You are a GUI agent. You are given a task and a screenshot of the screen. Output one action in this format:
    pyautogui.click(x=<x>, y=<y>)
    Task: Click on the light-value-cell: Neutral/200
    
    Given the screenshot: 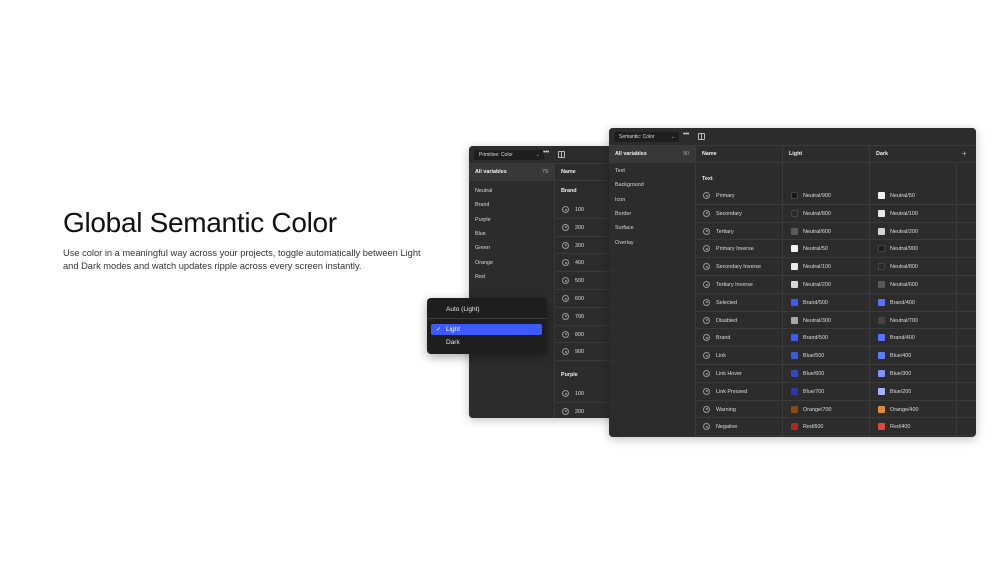 What is the action you would take?
    pyautogui.click(x=831, y=284)
    